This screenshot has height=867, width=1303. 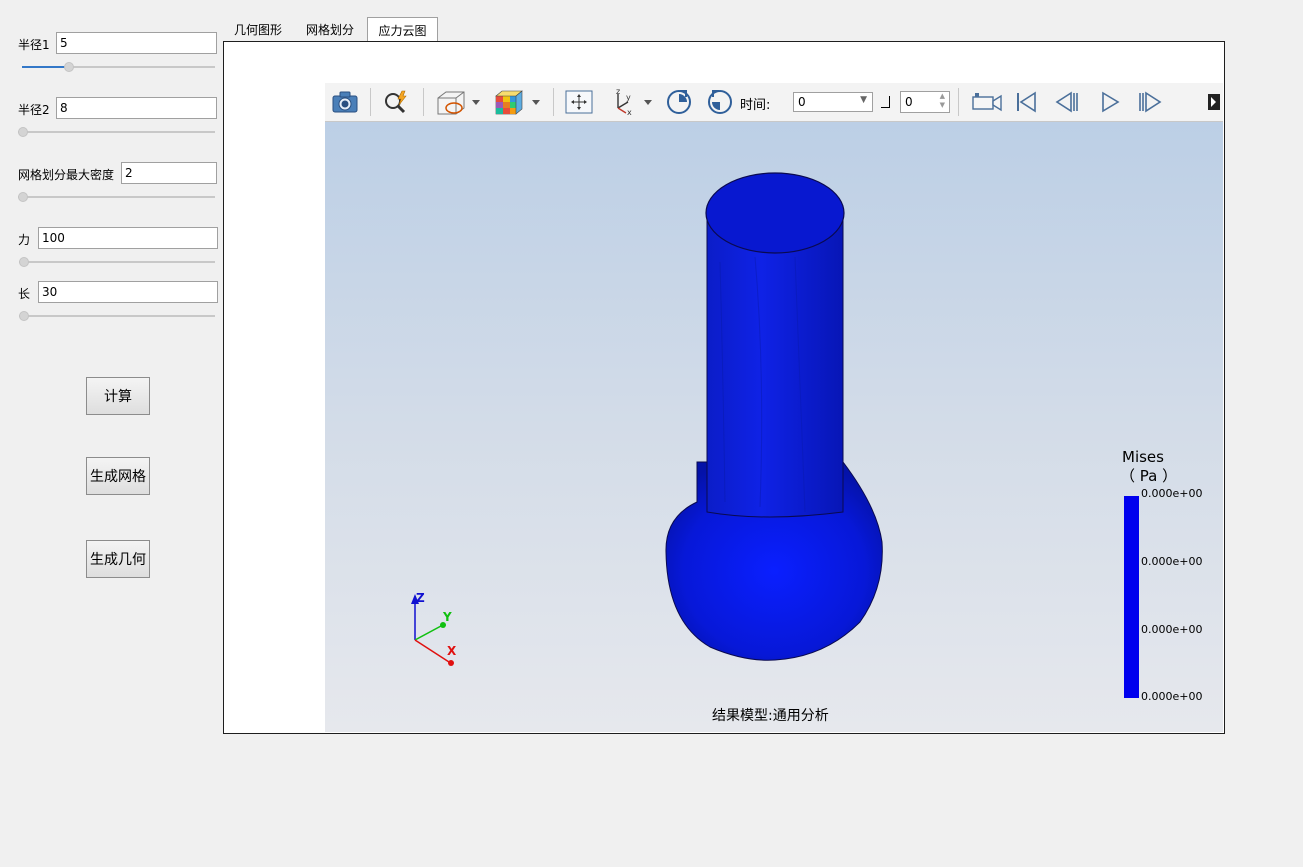 I want to click on radius1-slider, so click(x=118, y=67).